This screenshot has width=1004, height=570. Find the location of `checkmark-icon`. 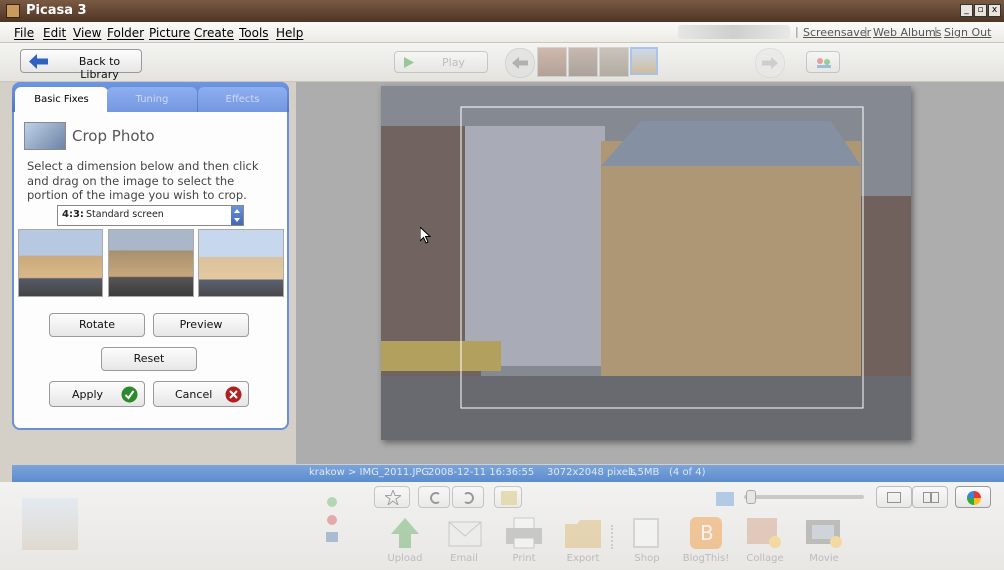

checkmark-icon is located at coordinates (129, 394).